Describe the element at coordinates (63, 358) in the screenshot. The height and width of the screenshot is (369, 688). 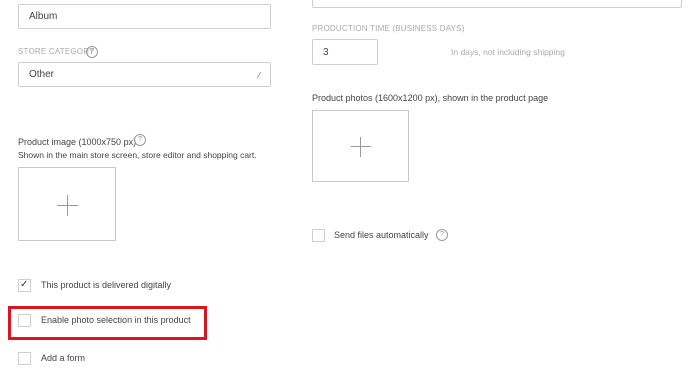
I see `add-form-label: Add a form` at that location.